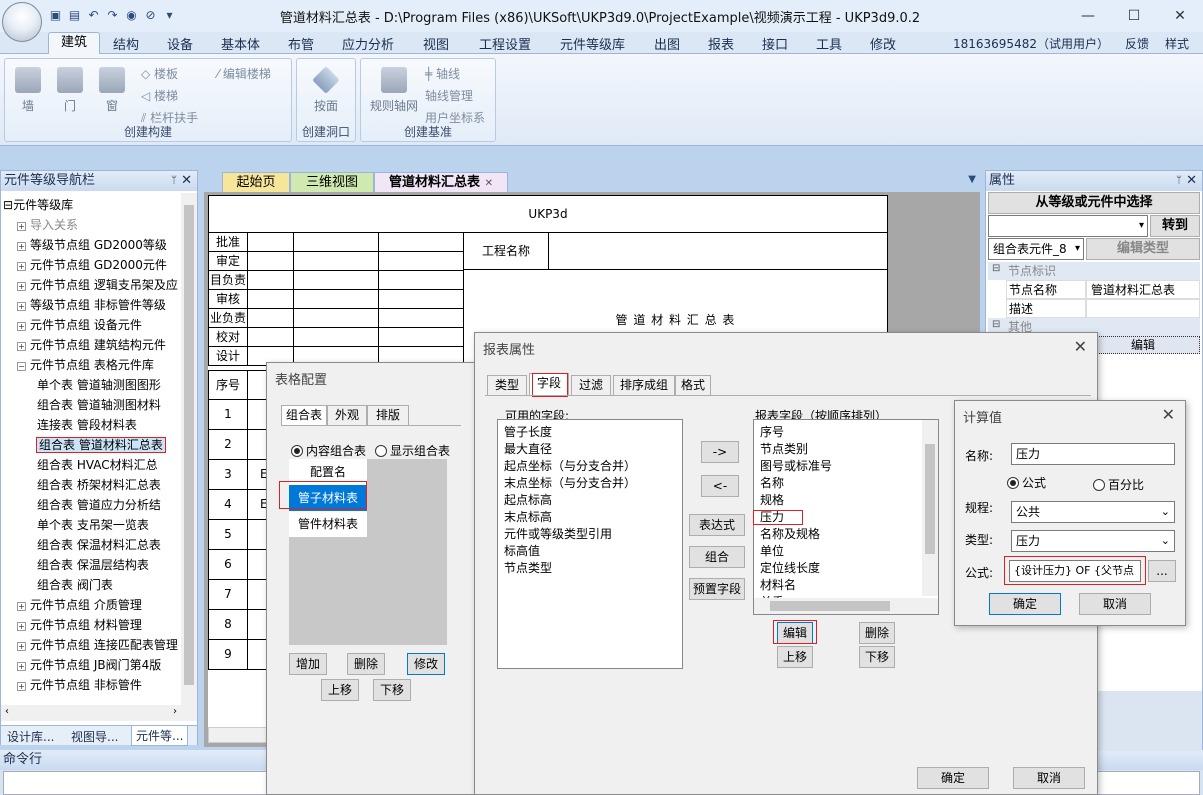 The width and height of the screenshot is (1203, 795). What do you see at coordinates (838, 483) in the screenshot?
I see `report-field-item: 名称` at bounding box center [838, 483].